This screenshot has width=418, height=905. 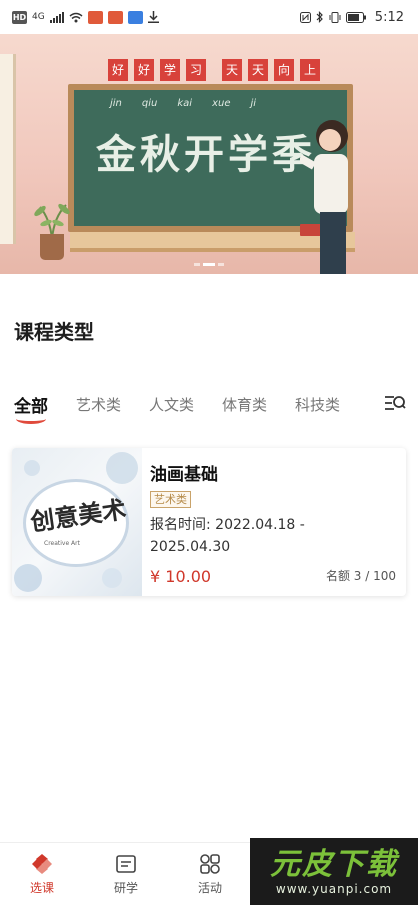 I want to click on tab-sports: 体育类, so click(x=244, y=404).